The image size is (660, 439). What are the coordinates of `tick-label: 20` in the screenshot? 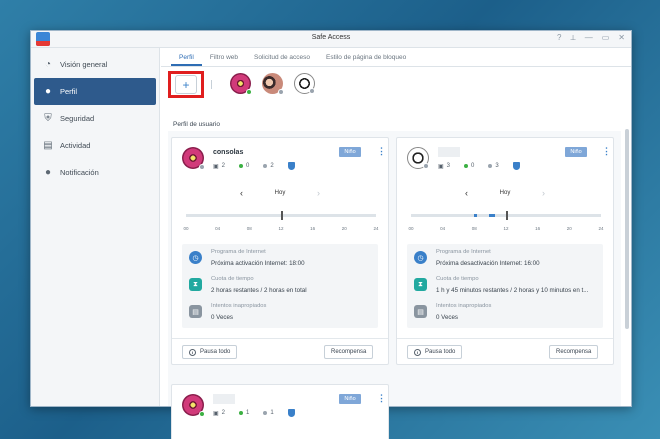 It's located at (344, 228).